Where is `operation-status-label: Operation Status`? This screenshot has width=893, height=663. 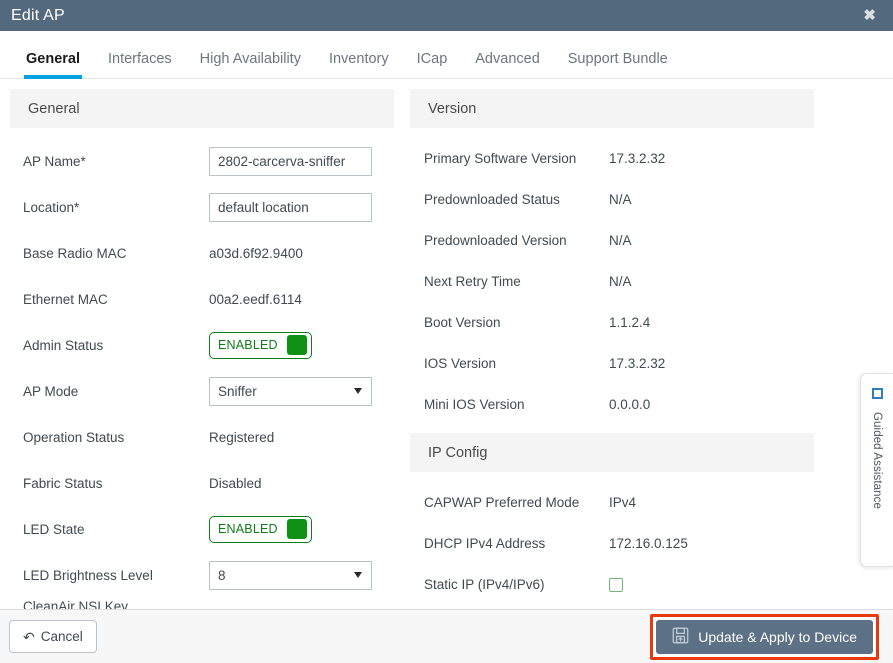 operation-status-label: Operation Status is located at coordinates (74, 437).